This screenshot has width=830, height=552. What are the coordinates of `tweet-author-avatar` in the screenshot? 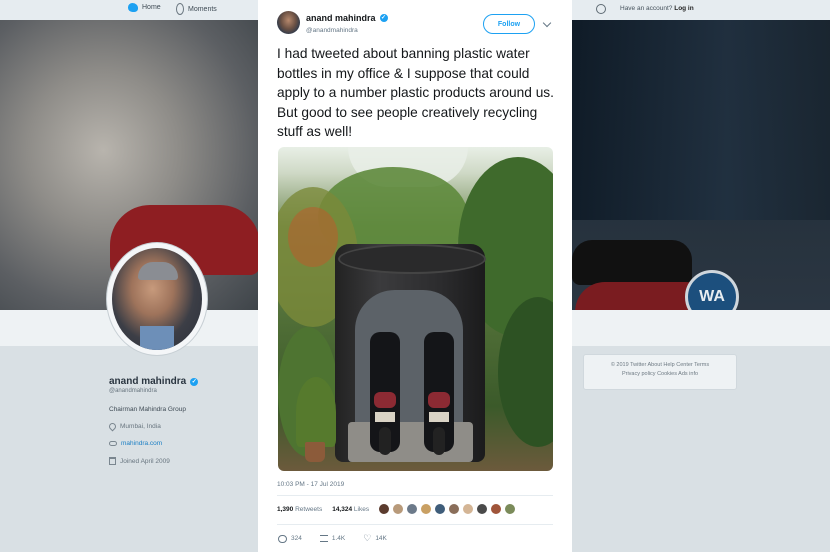 It's located at (288, 22).